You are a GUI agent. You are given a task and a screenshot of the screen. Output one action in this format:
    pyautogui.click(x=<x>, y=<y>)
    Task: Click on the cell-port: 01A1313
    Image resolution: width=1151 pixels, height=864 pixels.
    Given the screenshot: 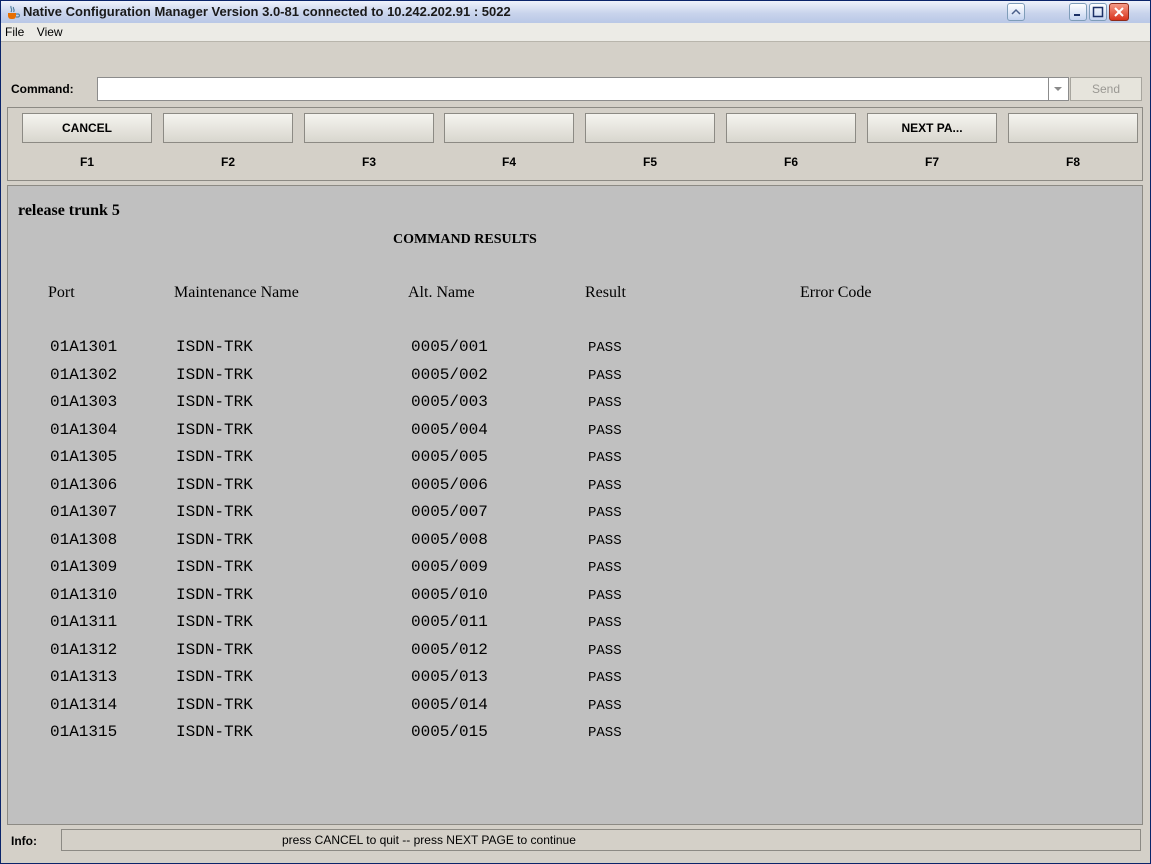 What is the action you would take?
    pyautogui.click(x=84, y=677)
    